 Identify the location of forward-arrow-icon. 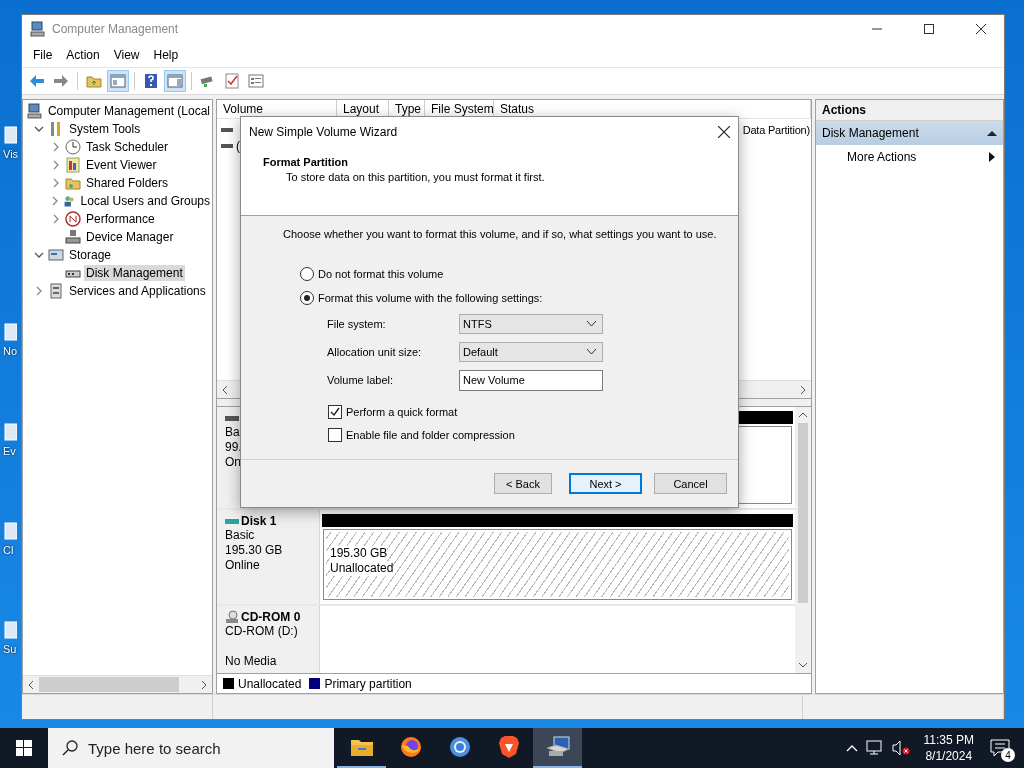
(61, 81).